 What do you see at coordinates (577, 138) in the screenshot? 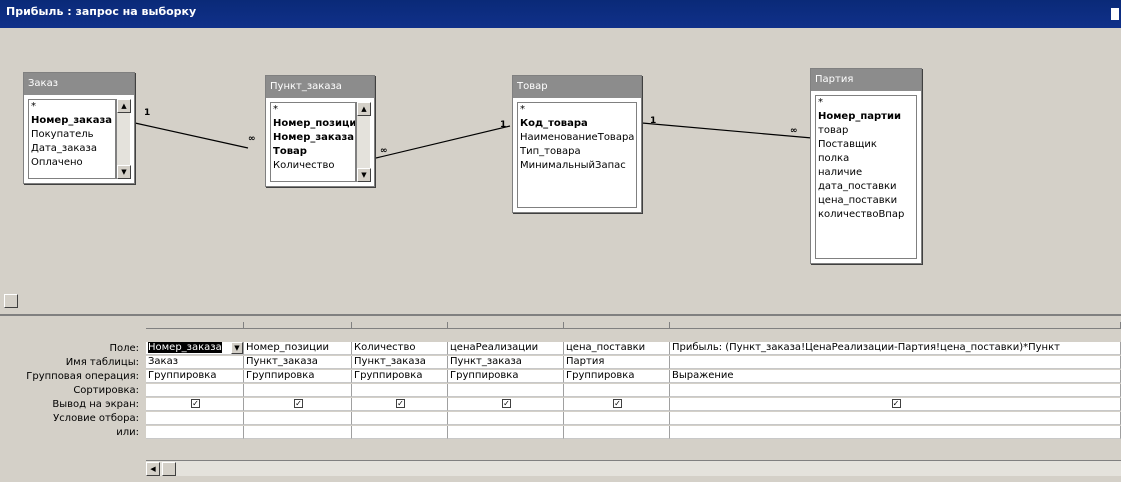
I see `table-field: НаименованиеТовара` at bounding box center [577, 138].